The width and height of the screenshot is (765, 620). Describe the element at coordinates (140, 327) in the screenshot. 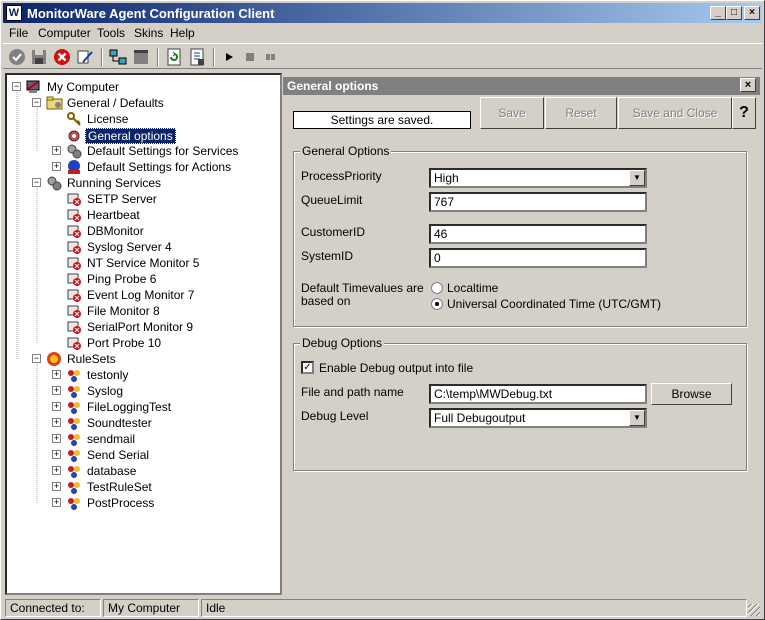

I see `tree-label: SerialPort Monitor 9` at that location.